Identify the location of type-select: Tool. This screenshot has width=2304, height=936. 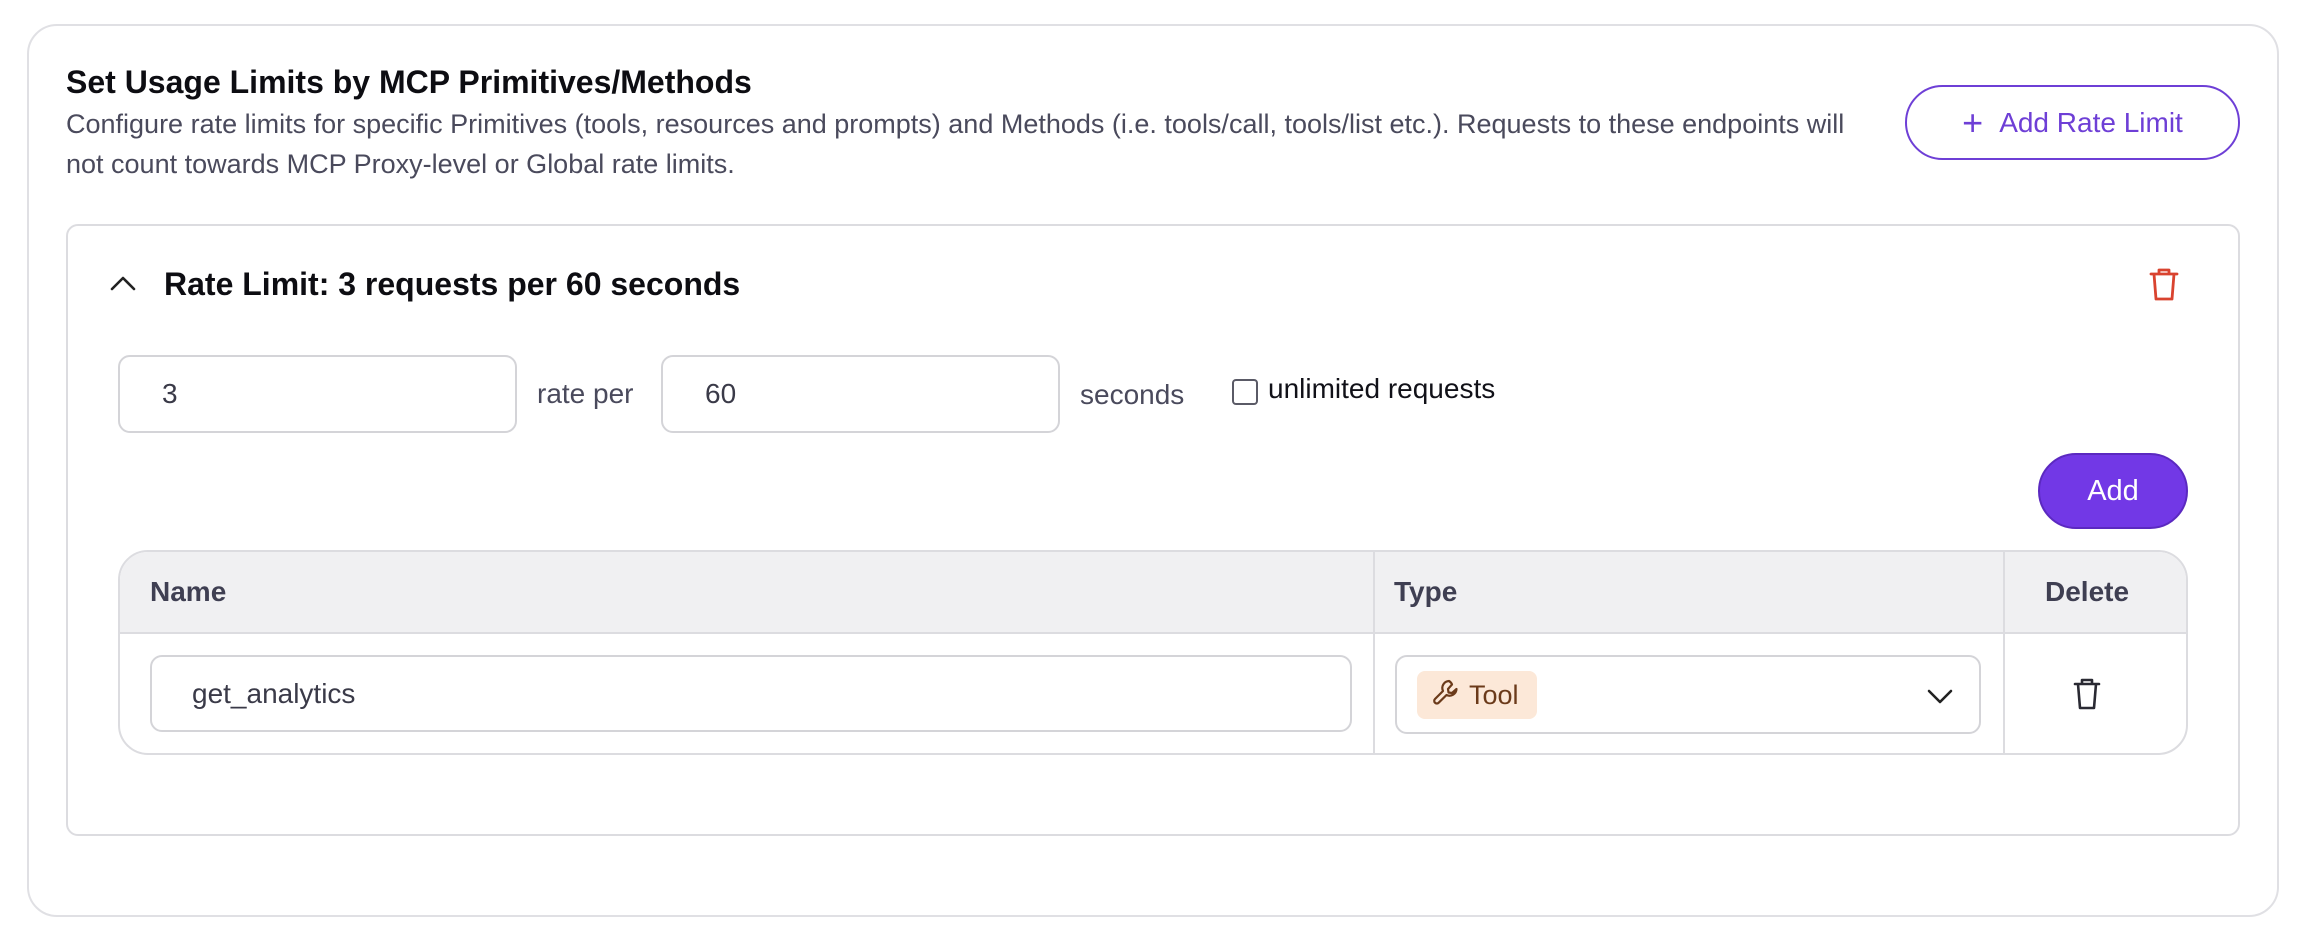
(1688, 694).